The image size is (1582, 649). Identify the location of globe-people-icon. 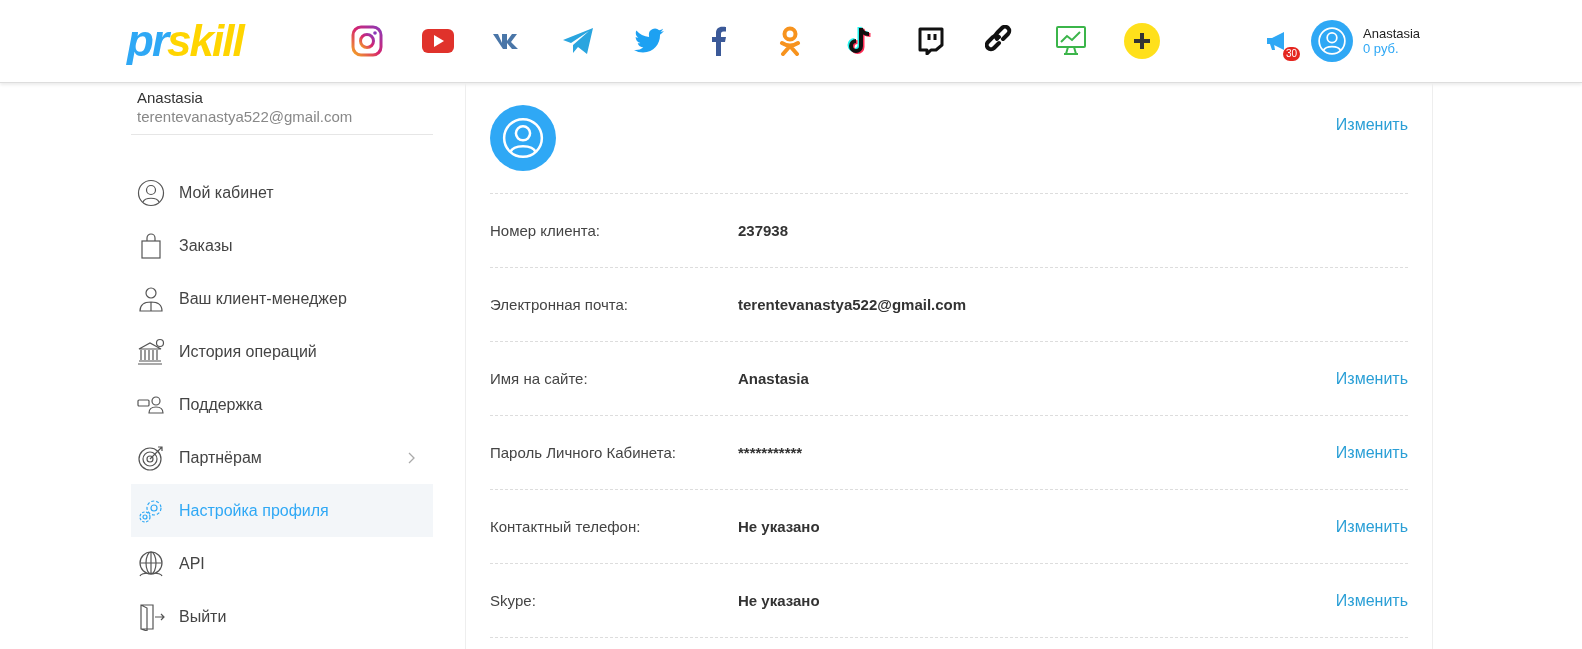
(151, 563).